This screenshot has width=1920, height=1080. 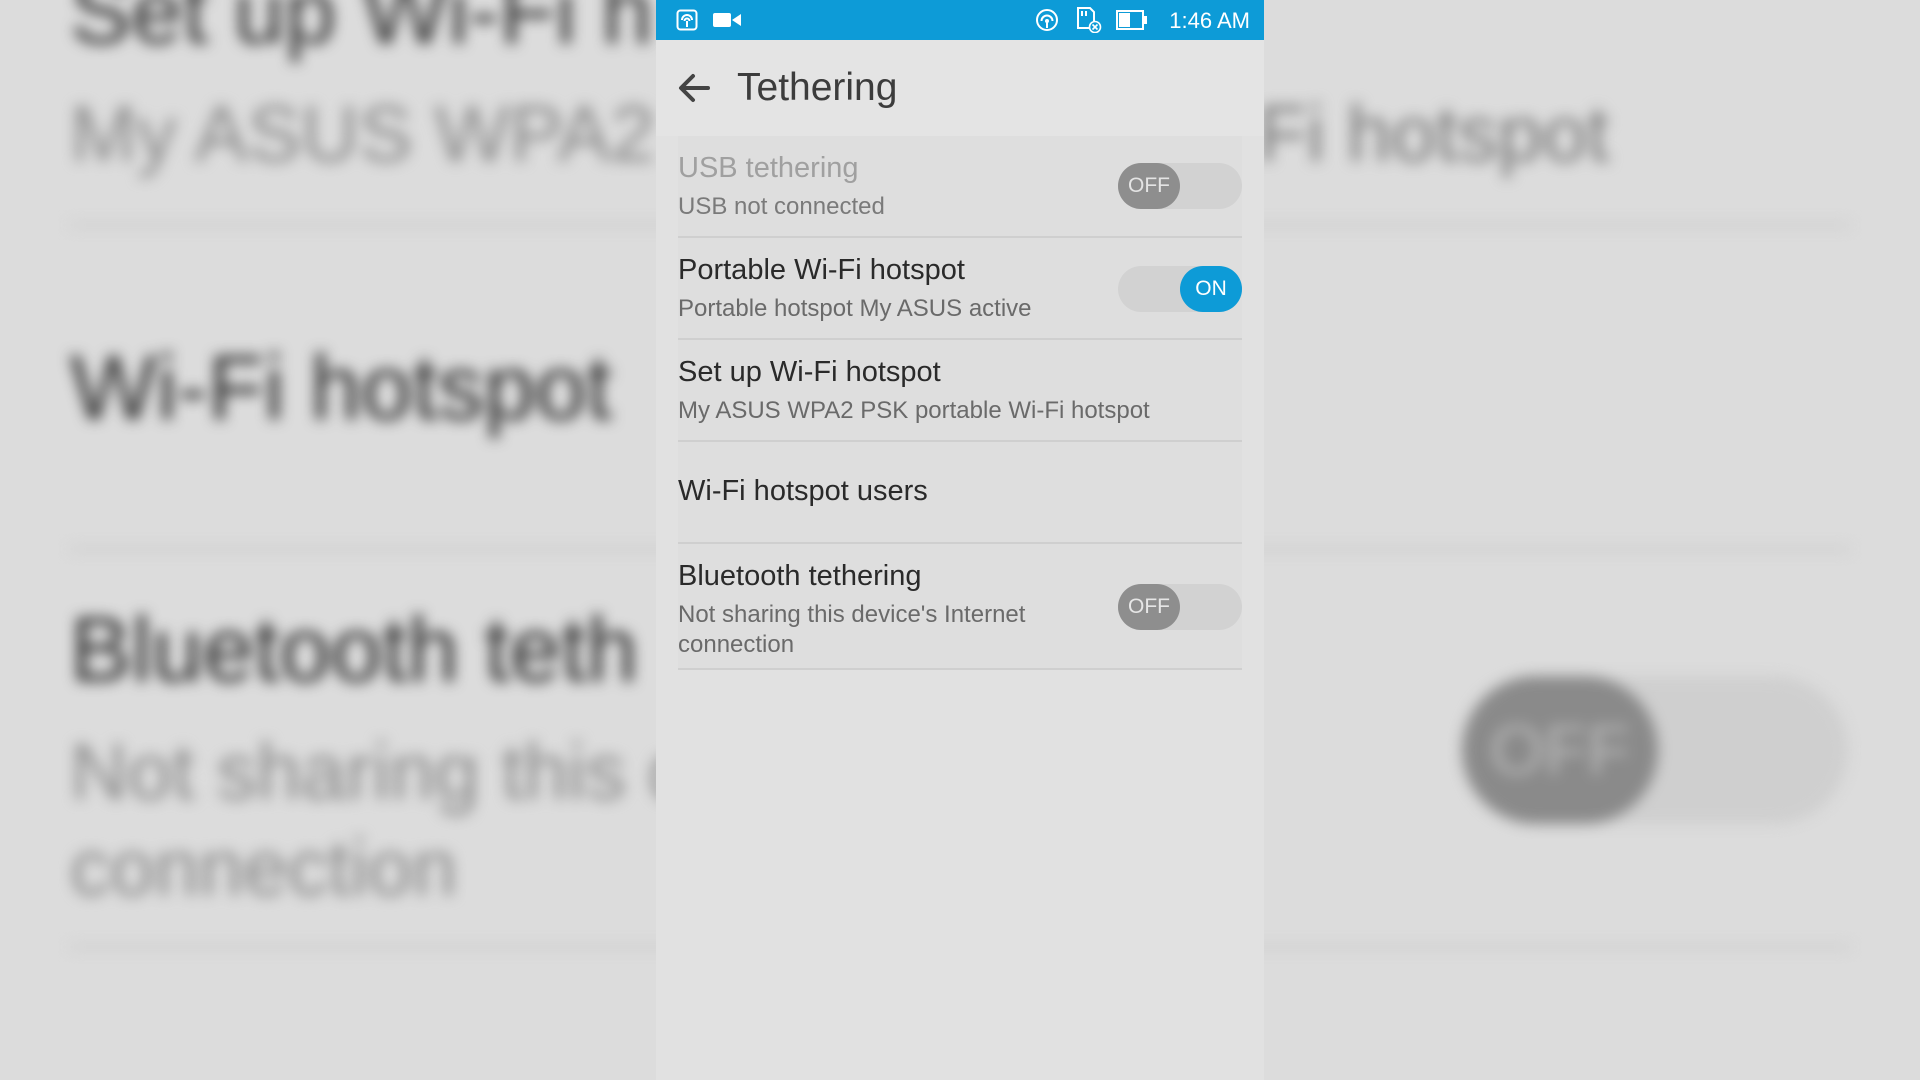 What do you see at coordinates (781, 206) in the screenshot?
I see `setting-summary: USB not connected` at bounding box center [781, 206].